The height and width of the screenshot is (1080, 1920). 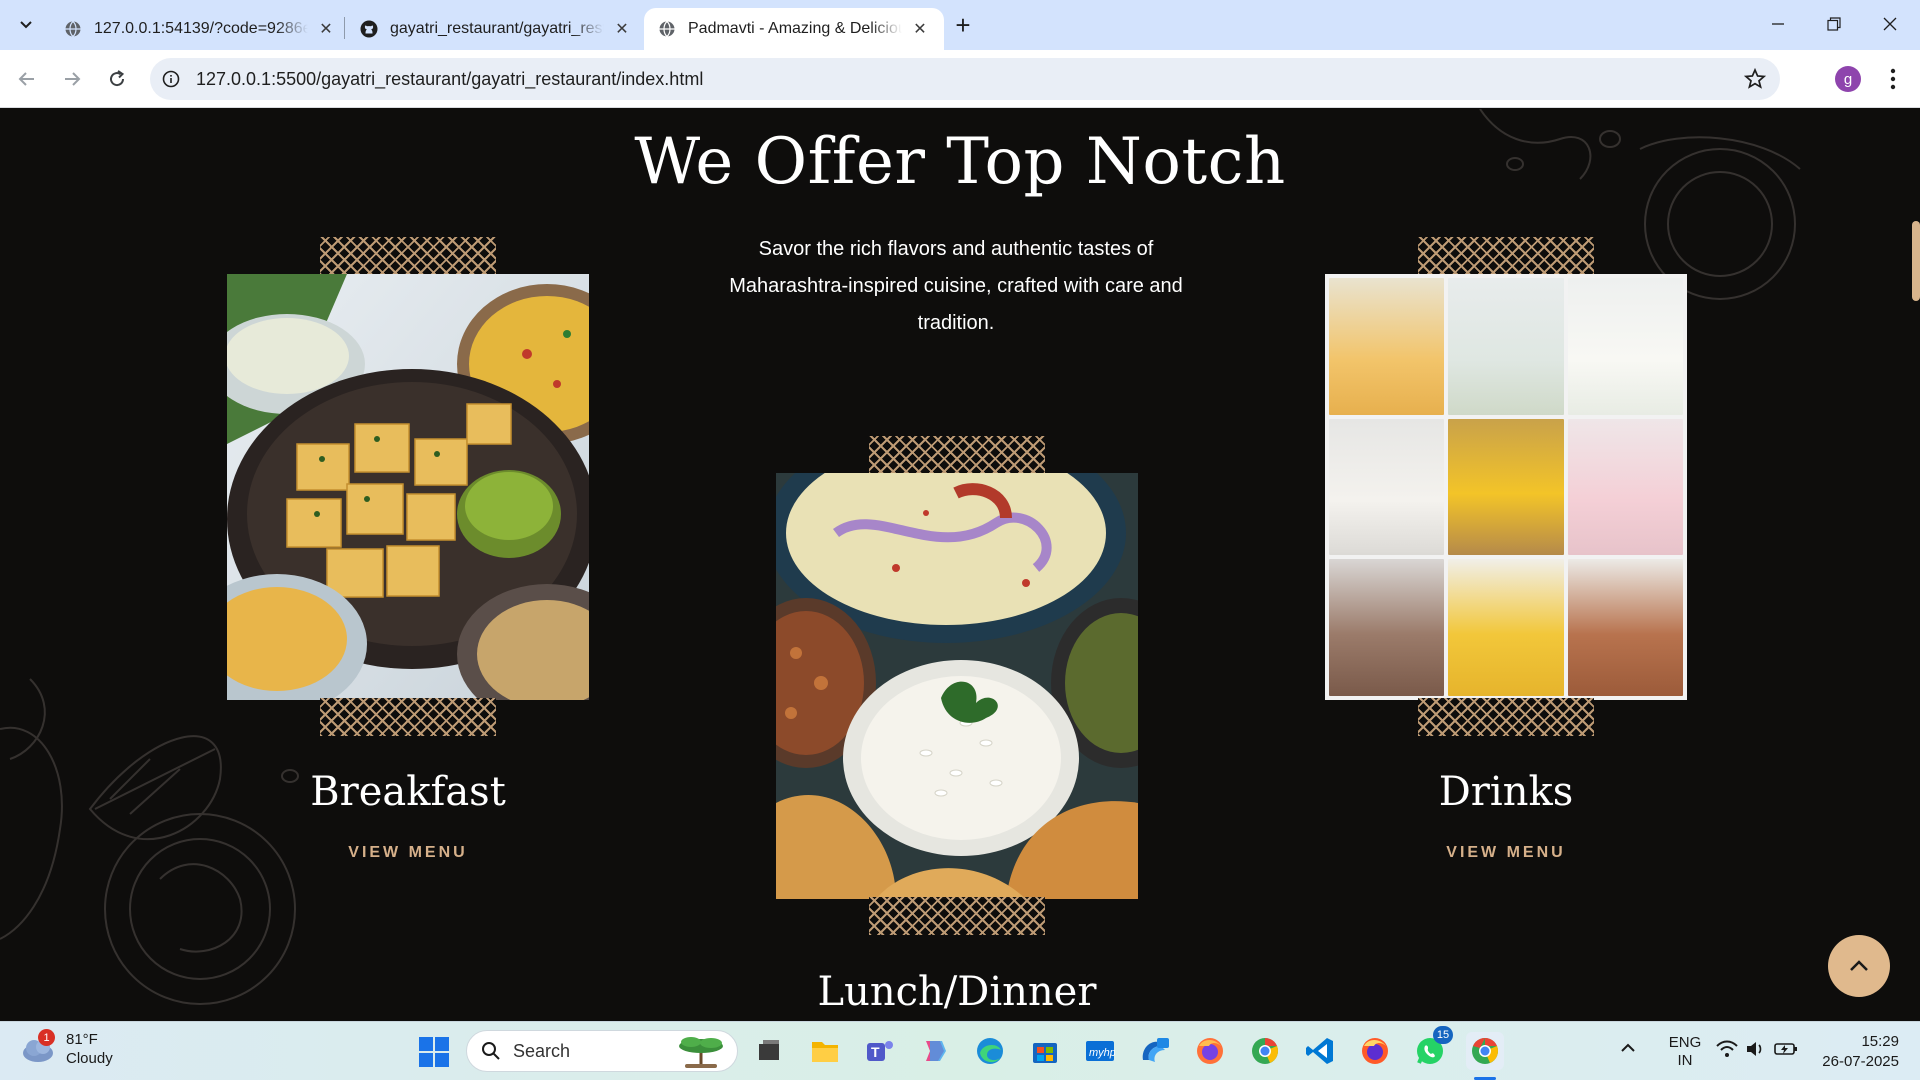 I want to click on windows-logo-icon, so click(x=434, y=1052).